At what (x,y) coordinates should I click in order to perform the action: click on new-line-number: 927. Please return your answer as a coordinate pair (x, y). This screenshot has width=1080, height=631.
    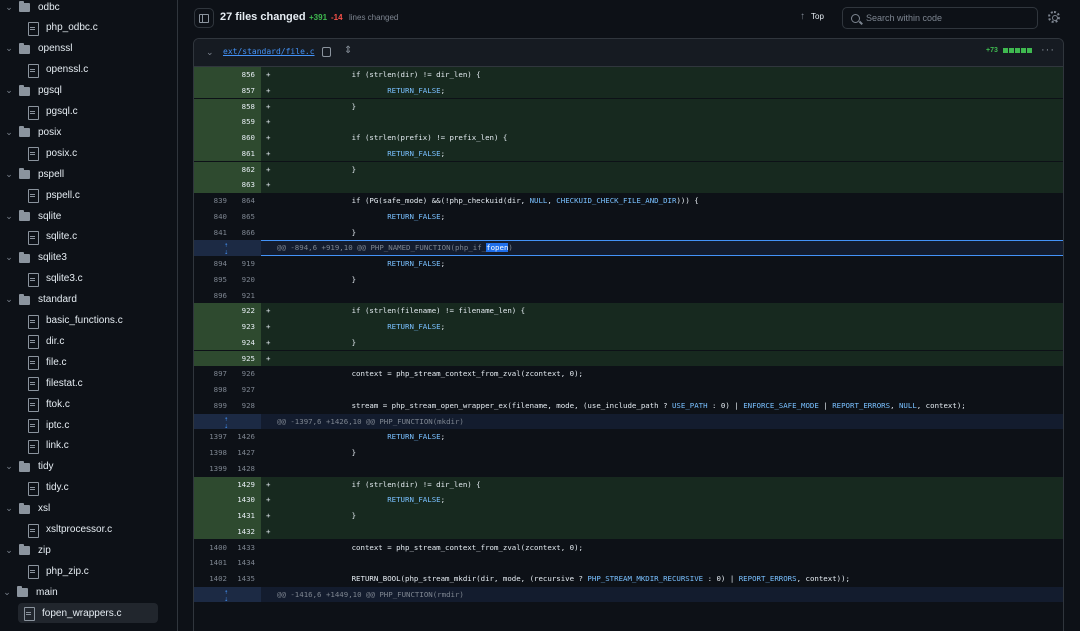
    Looking at the image, I should click on (244, 390).